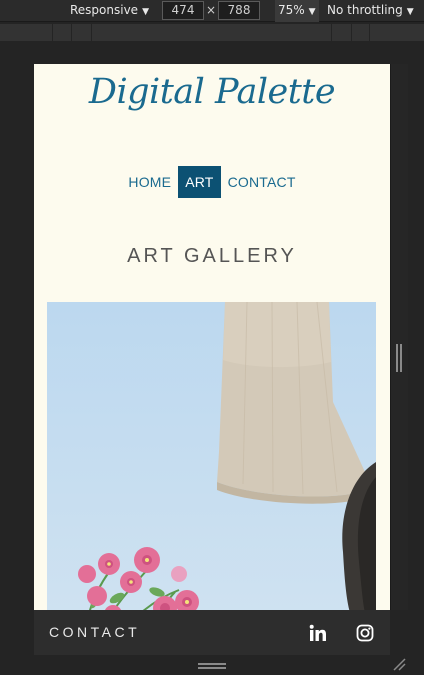 This screenshot has width=424, height=675. Describe the element at coordinates (239, 10) in the screenshot. I see `viewport-height-input: 788` at that location.